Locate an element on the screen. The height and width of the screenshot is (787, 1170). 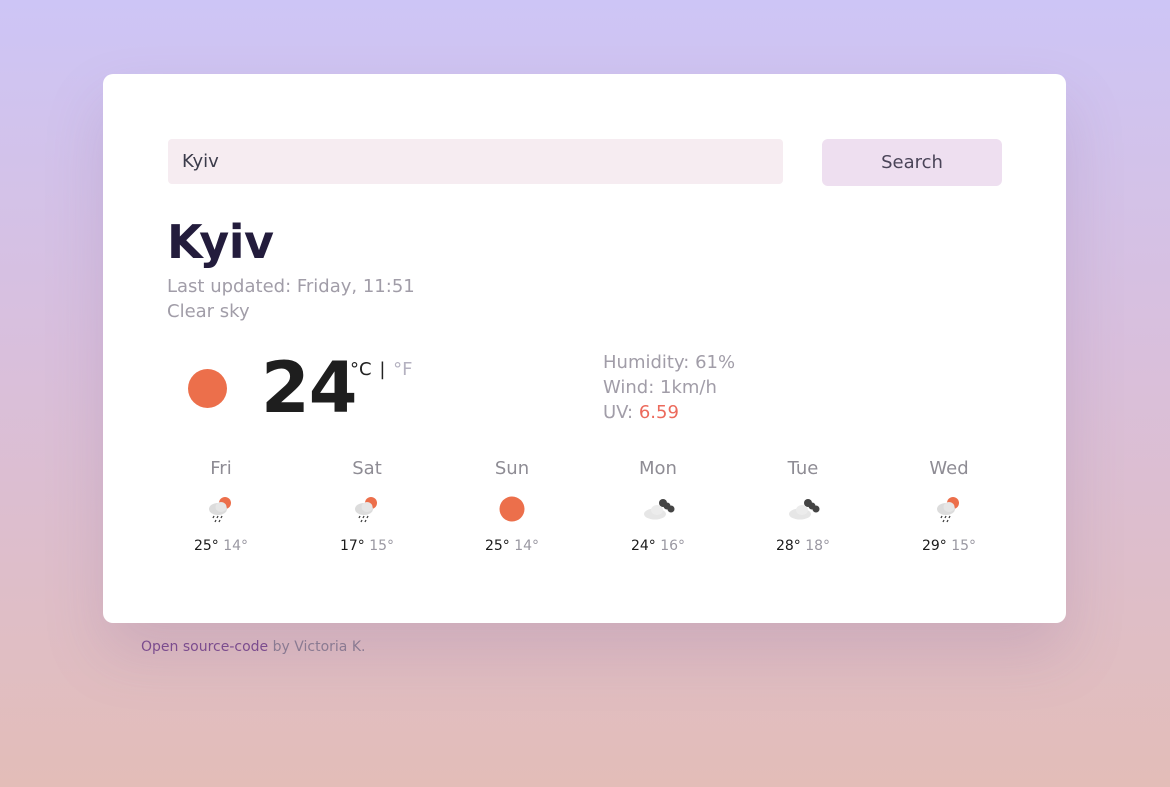
uv-index: UV: 6.59 is located at coordinates (669, 412).